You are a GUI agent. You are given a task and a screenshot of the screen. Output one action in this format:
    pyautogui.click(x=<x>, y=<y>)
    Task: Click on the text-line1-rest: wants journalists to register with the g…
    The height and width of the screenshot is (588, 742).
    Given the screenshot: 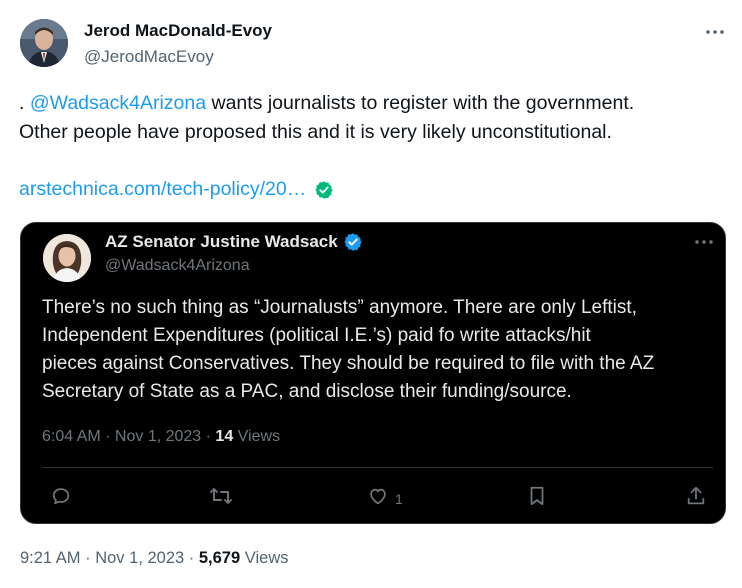 What is the action you would take?
    pyautogui.click(x=420, y=103)
    